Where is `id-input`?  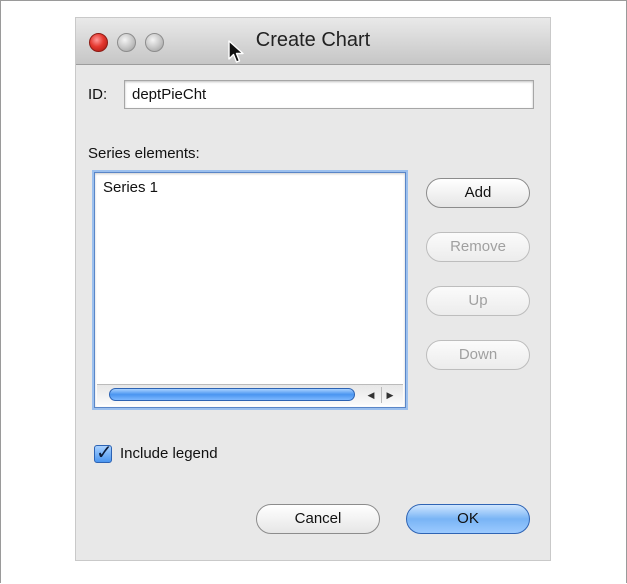 id-input is located at coordinates (329, 94).